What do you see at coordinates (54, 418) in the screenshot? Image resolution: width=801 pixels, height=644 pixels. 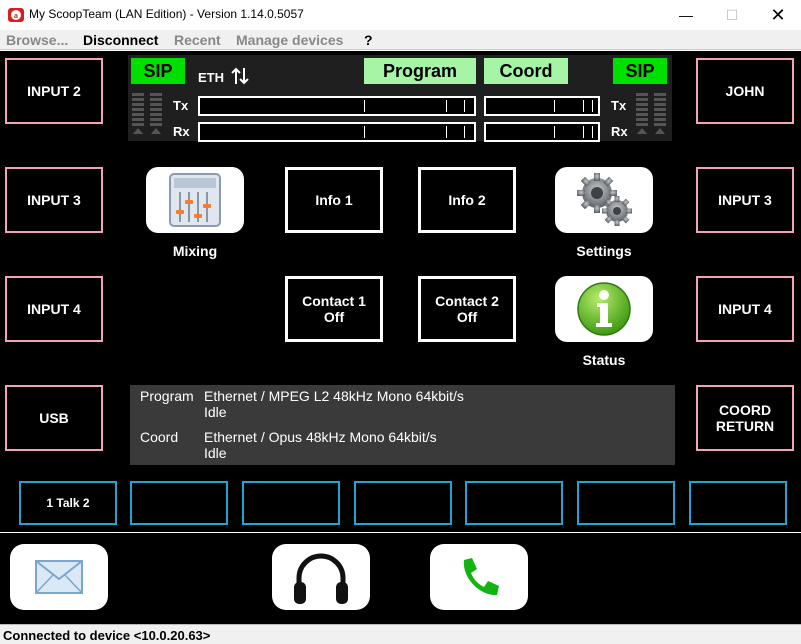 I see `left-input-4-button: USB` at bounding box center [54, 418].